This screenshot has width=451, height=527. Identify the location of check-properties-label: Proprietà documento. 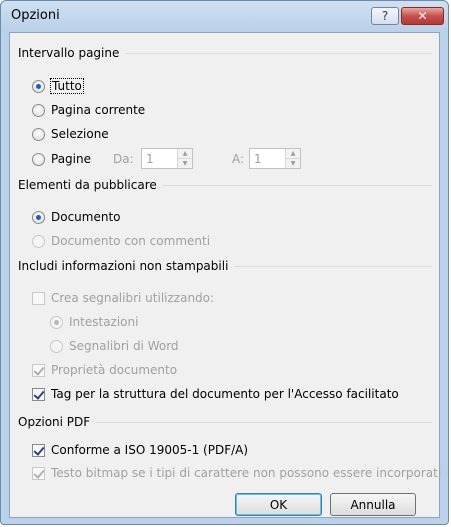
(114, 370).